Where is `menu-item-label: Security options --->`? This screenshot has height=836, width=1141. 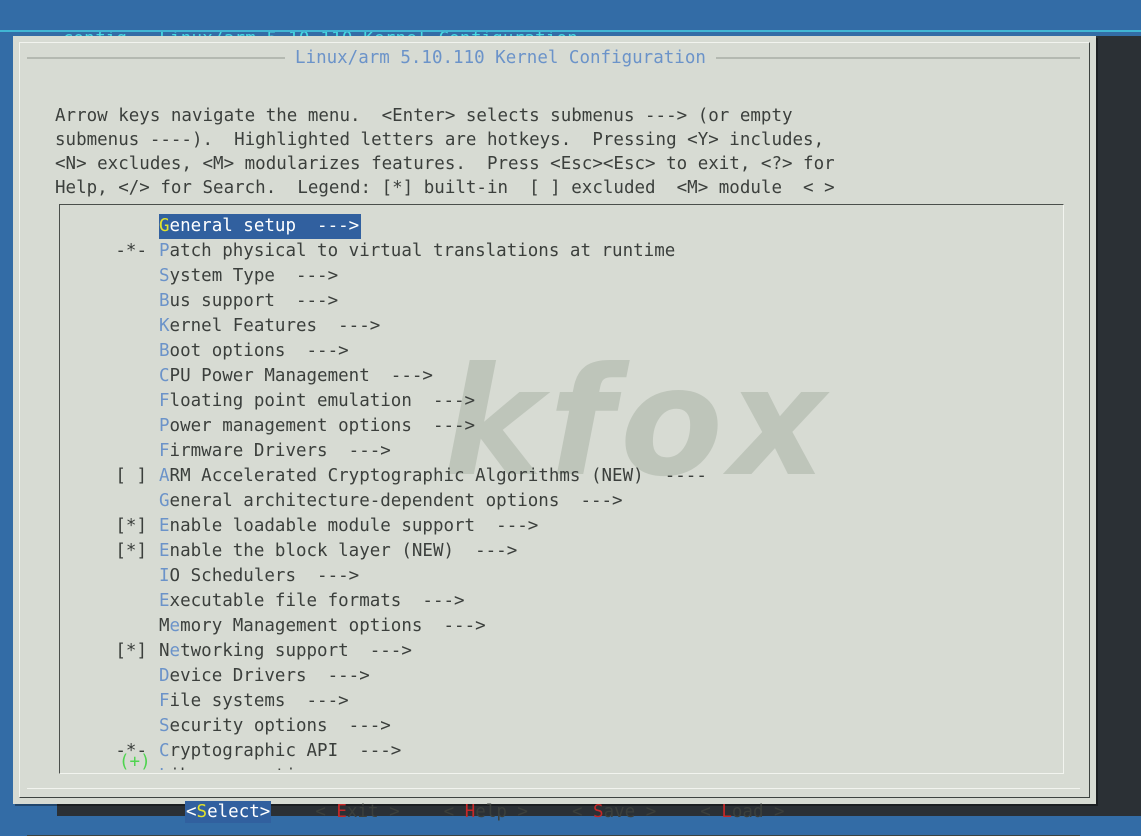
menu-item-label: Security options ---> is located at coordinates (275, 726).